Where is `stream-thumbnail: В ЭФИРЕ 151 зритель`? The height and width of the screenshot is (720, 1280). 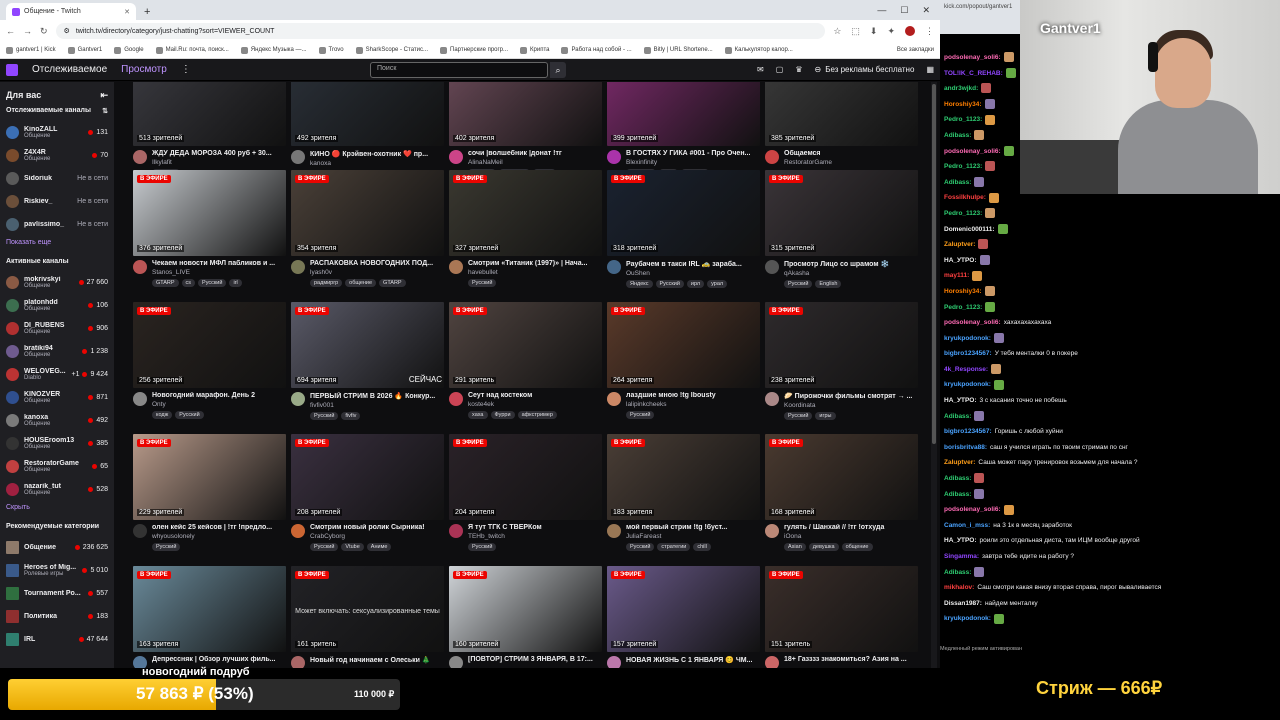 stream-thumbnail: В ЭФИРЕ 151 зритель is located at coordinates (841, 609).